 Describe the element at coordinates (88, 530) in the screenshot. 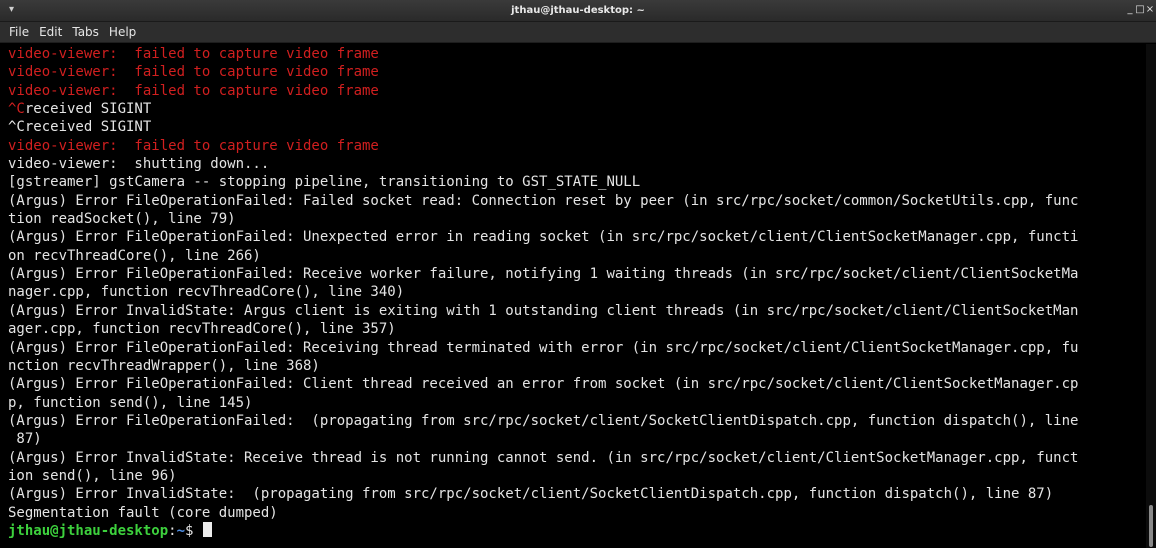

I see `prompt-user-host: jthau@jthau-desktop` at that location.